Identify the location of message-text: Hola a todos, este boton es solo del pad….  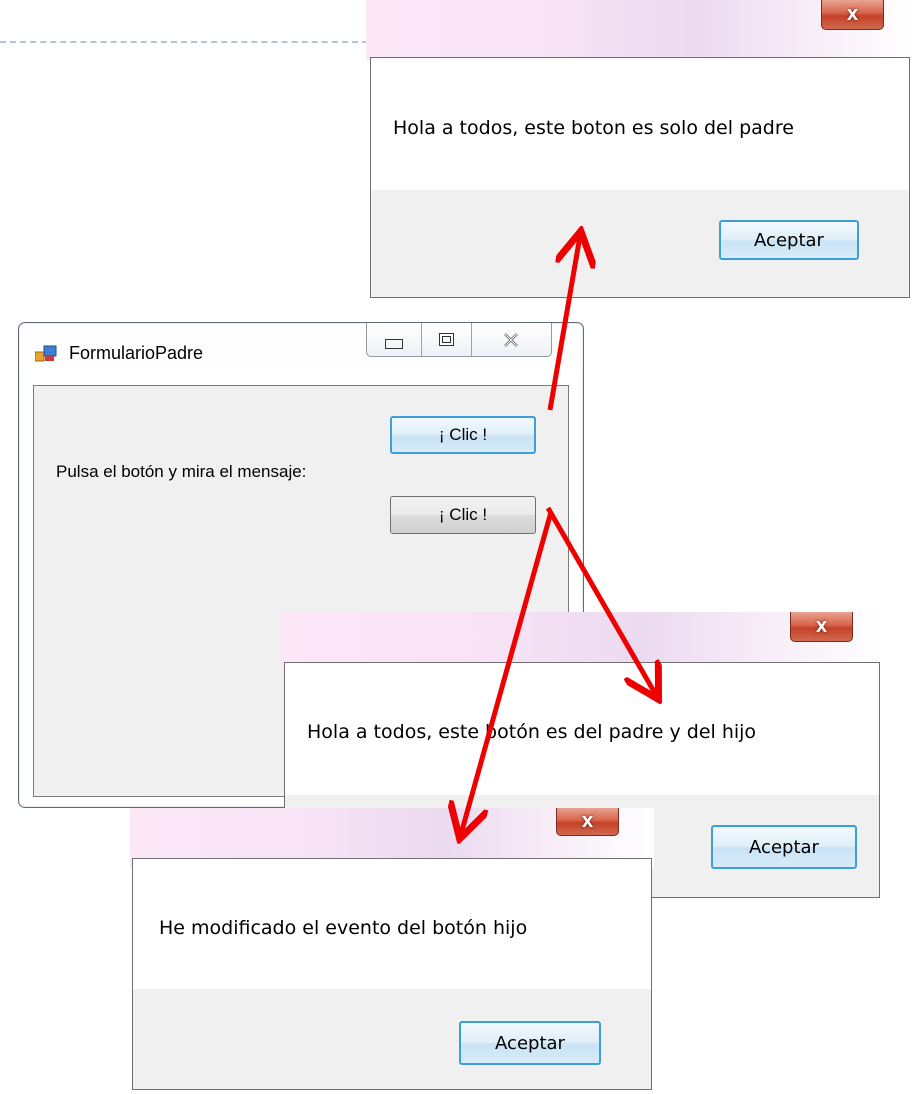
(593, 128).